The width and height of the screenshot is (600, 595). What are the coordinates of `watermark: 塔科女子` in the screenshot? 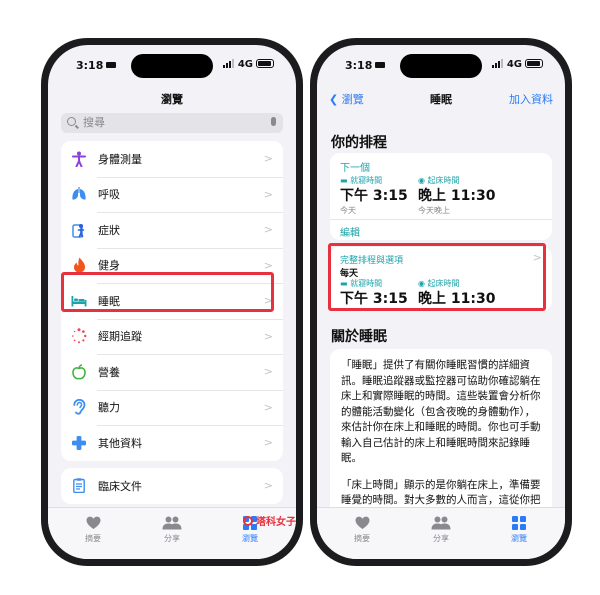 It's located at (269, 520).